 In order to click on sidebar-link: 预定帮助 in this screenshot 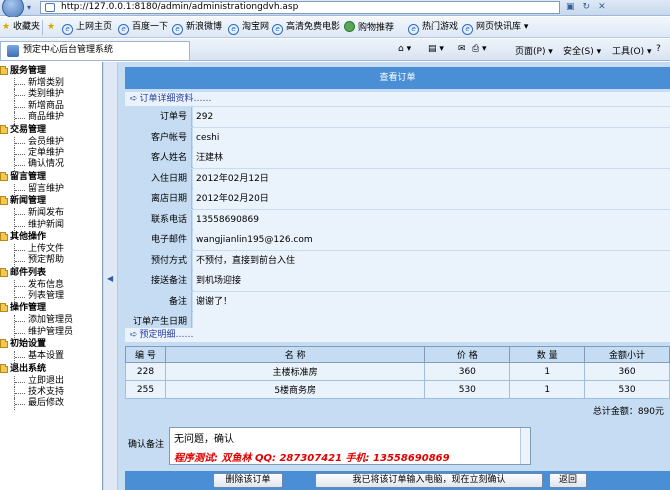, I will do `click(51, 261)`.